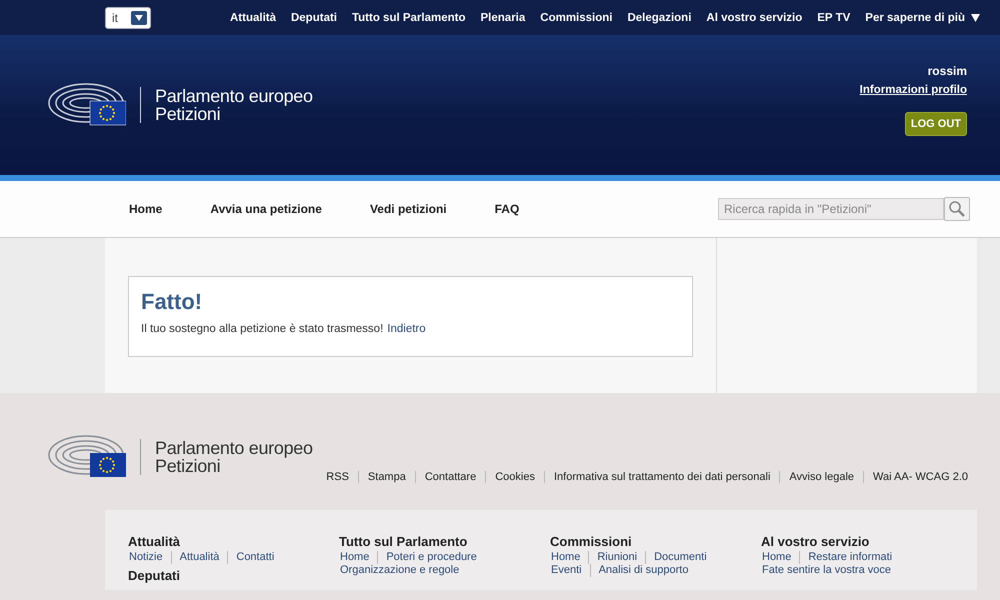 The width and height of the screenshot is (1000, 600). What do you see at coordinates (833, 18) in the screenshot?
I see `top-menu-link: EP TV` at bounding box center [833, 18].